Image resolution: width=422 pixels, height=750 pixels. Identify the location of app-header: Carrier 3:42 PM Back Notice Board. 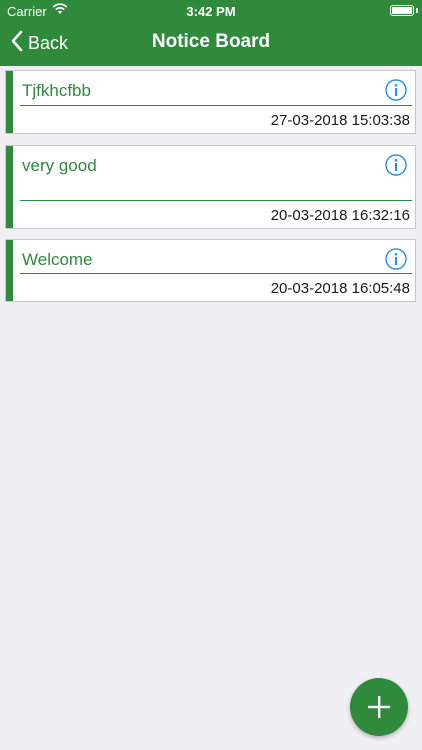
(211, 33).